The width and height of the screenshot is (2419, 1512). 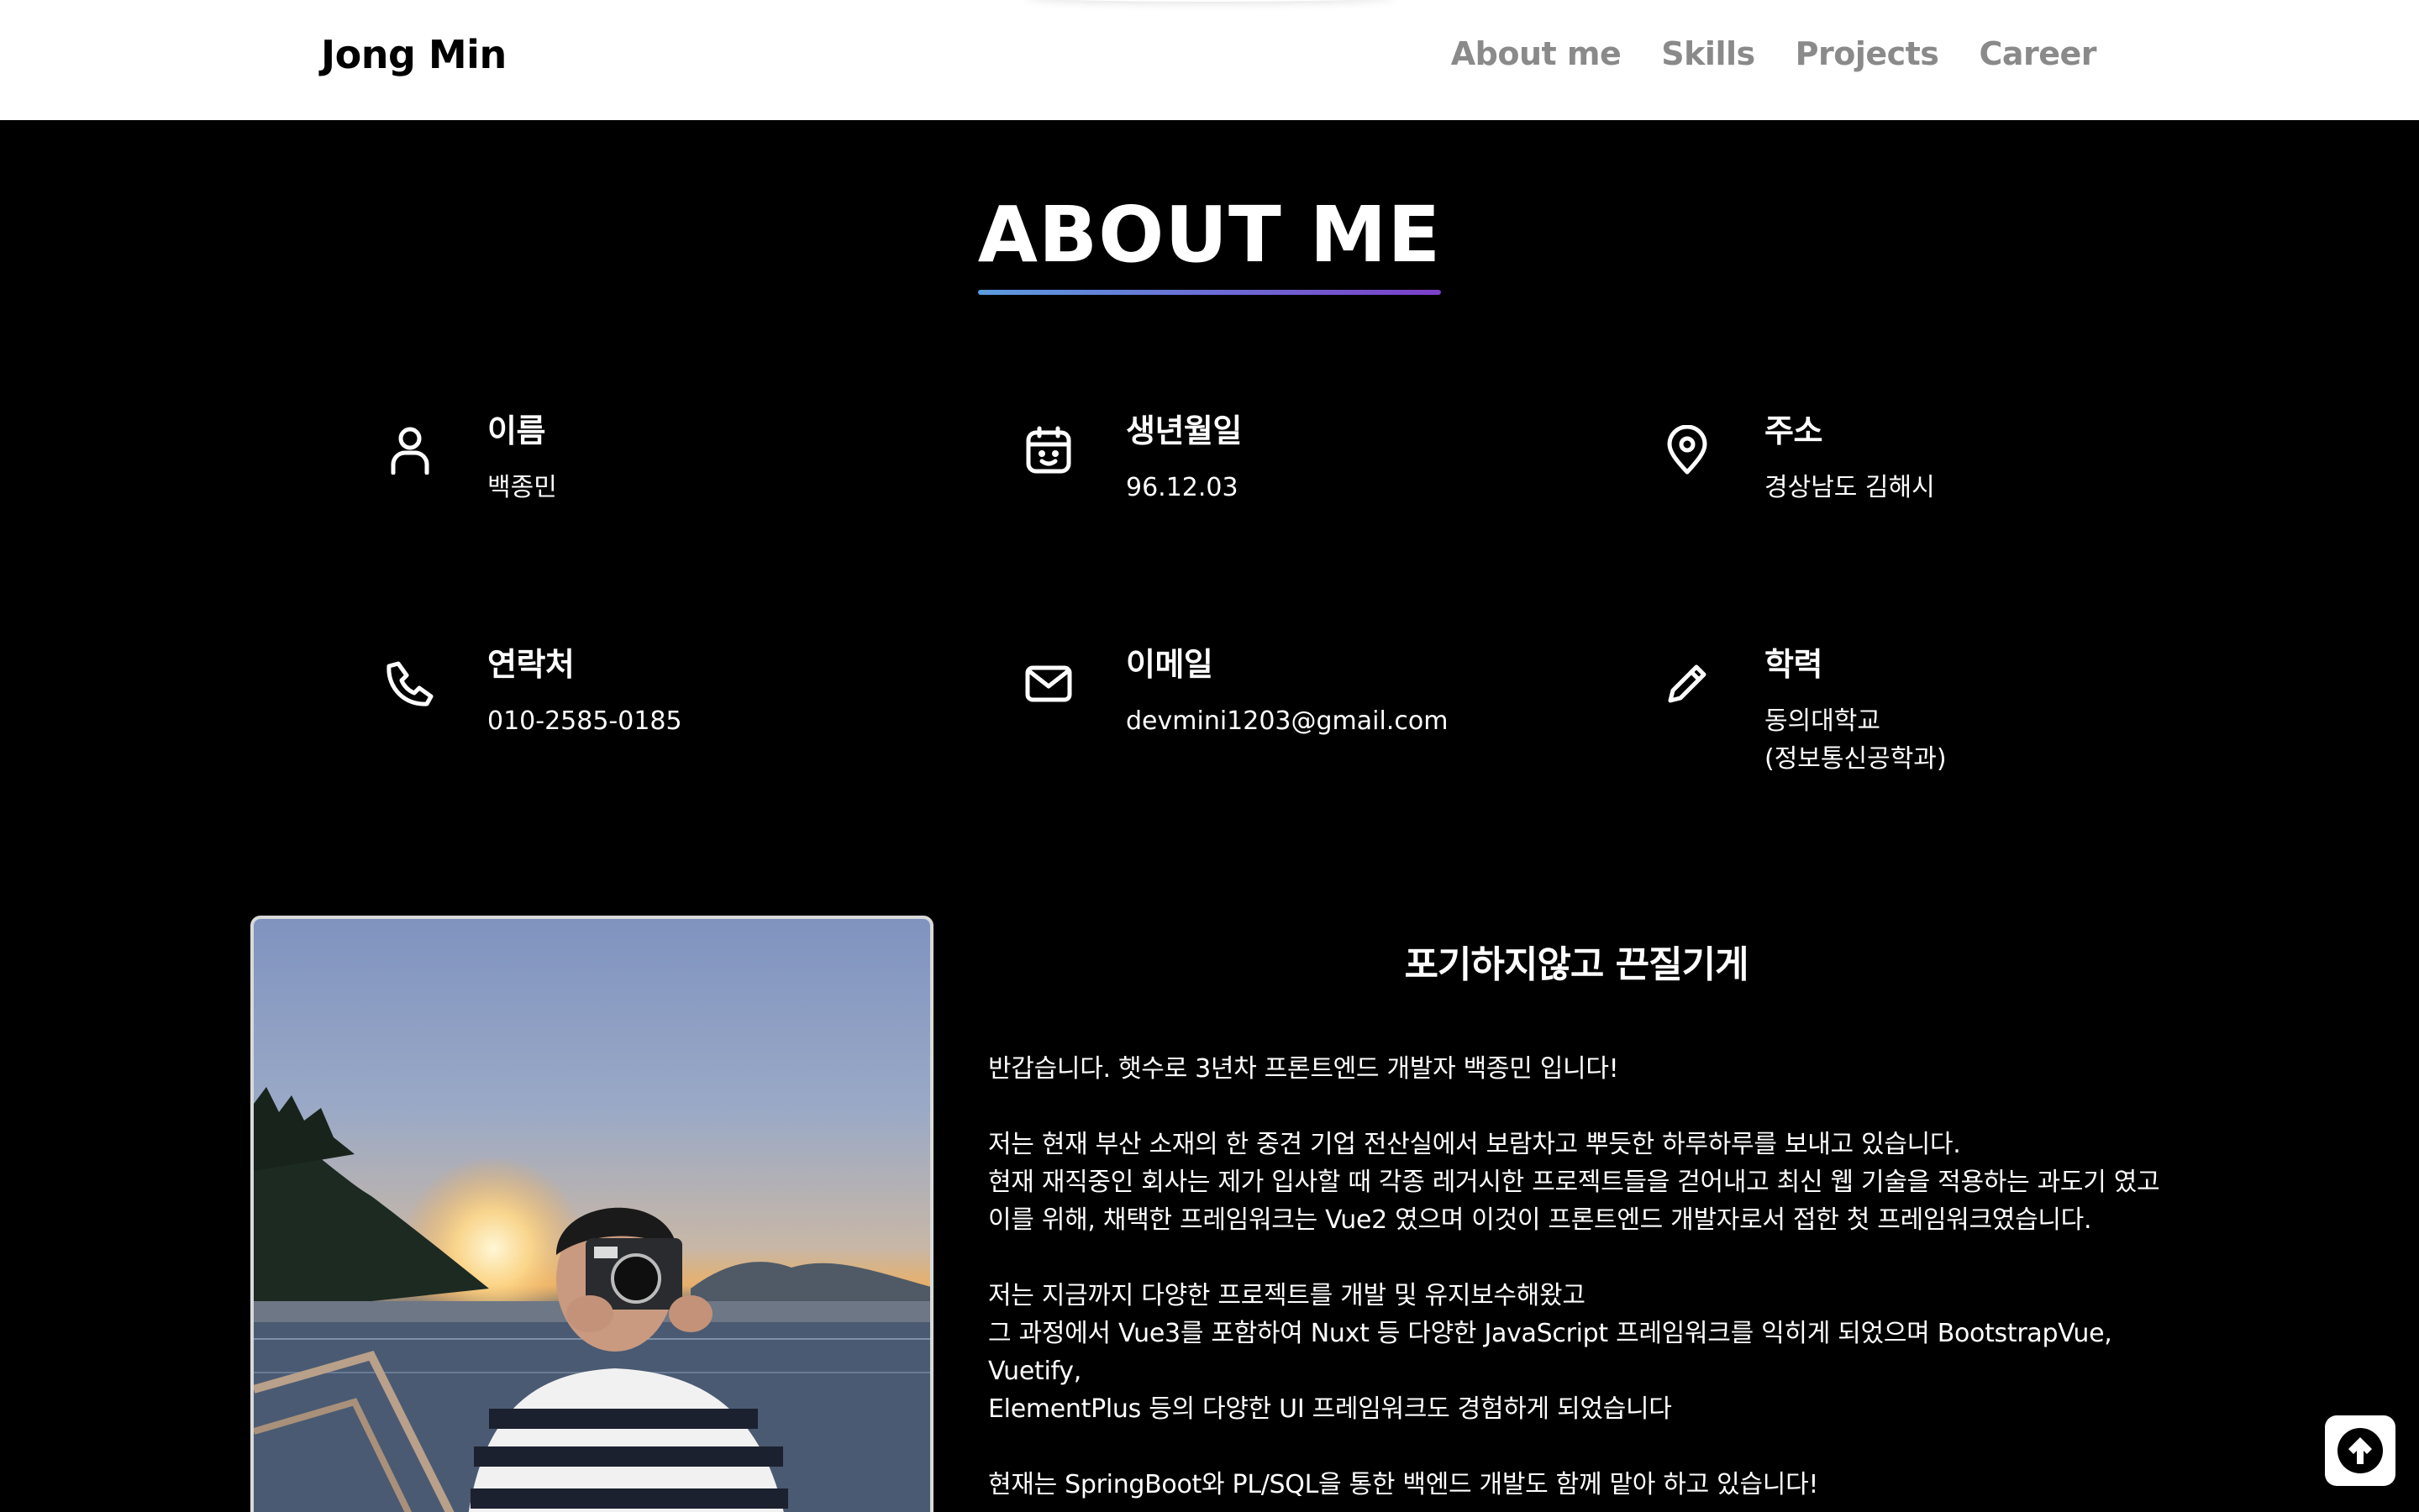 I want to click on info-item-address: 주소 경상남도 김해시, so click(x=1798, y=459).